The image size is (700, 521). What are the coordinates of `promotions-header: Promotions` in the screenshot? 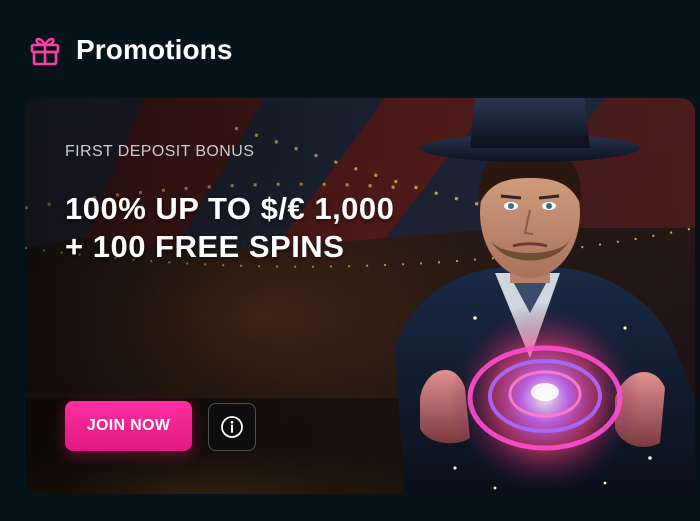 It's located at (130, 50).